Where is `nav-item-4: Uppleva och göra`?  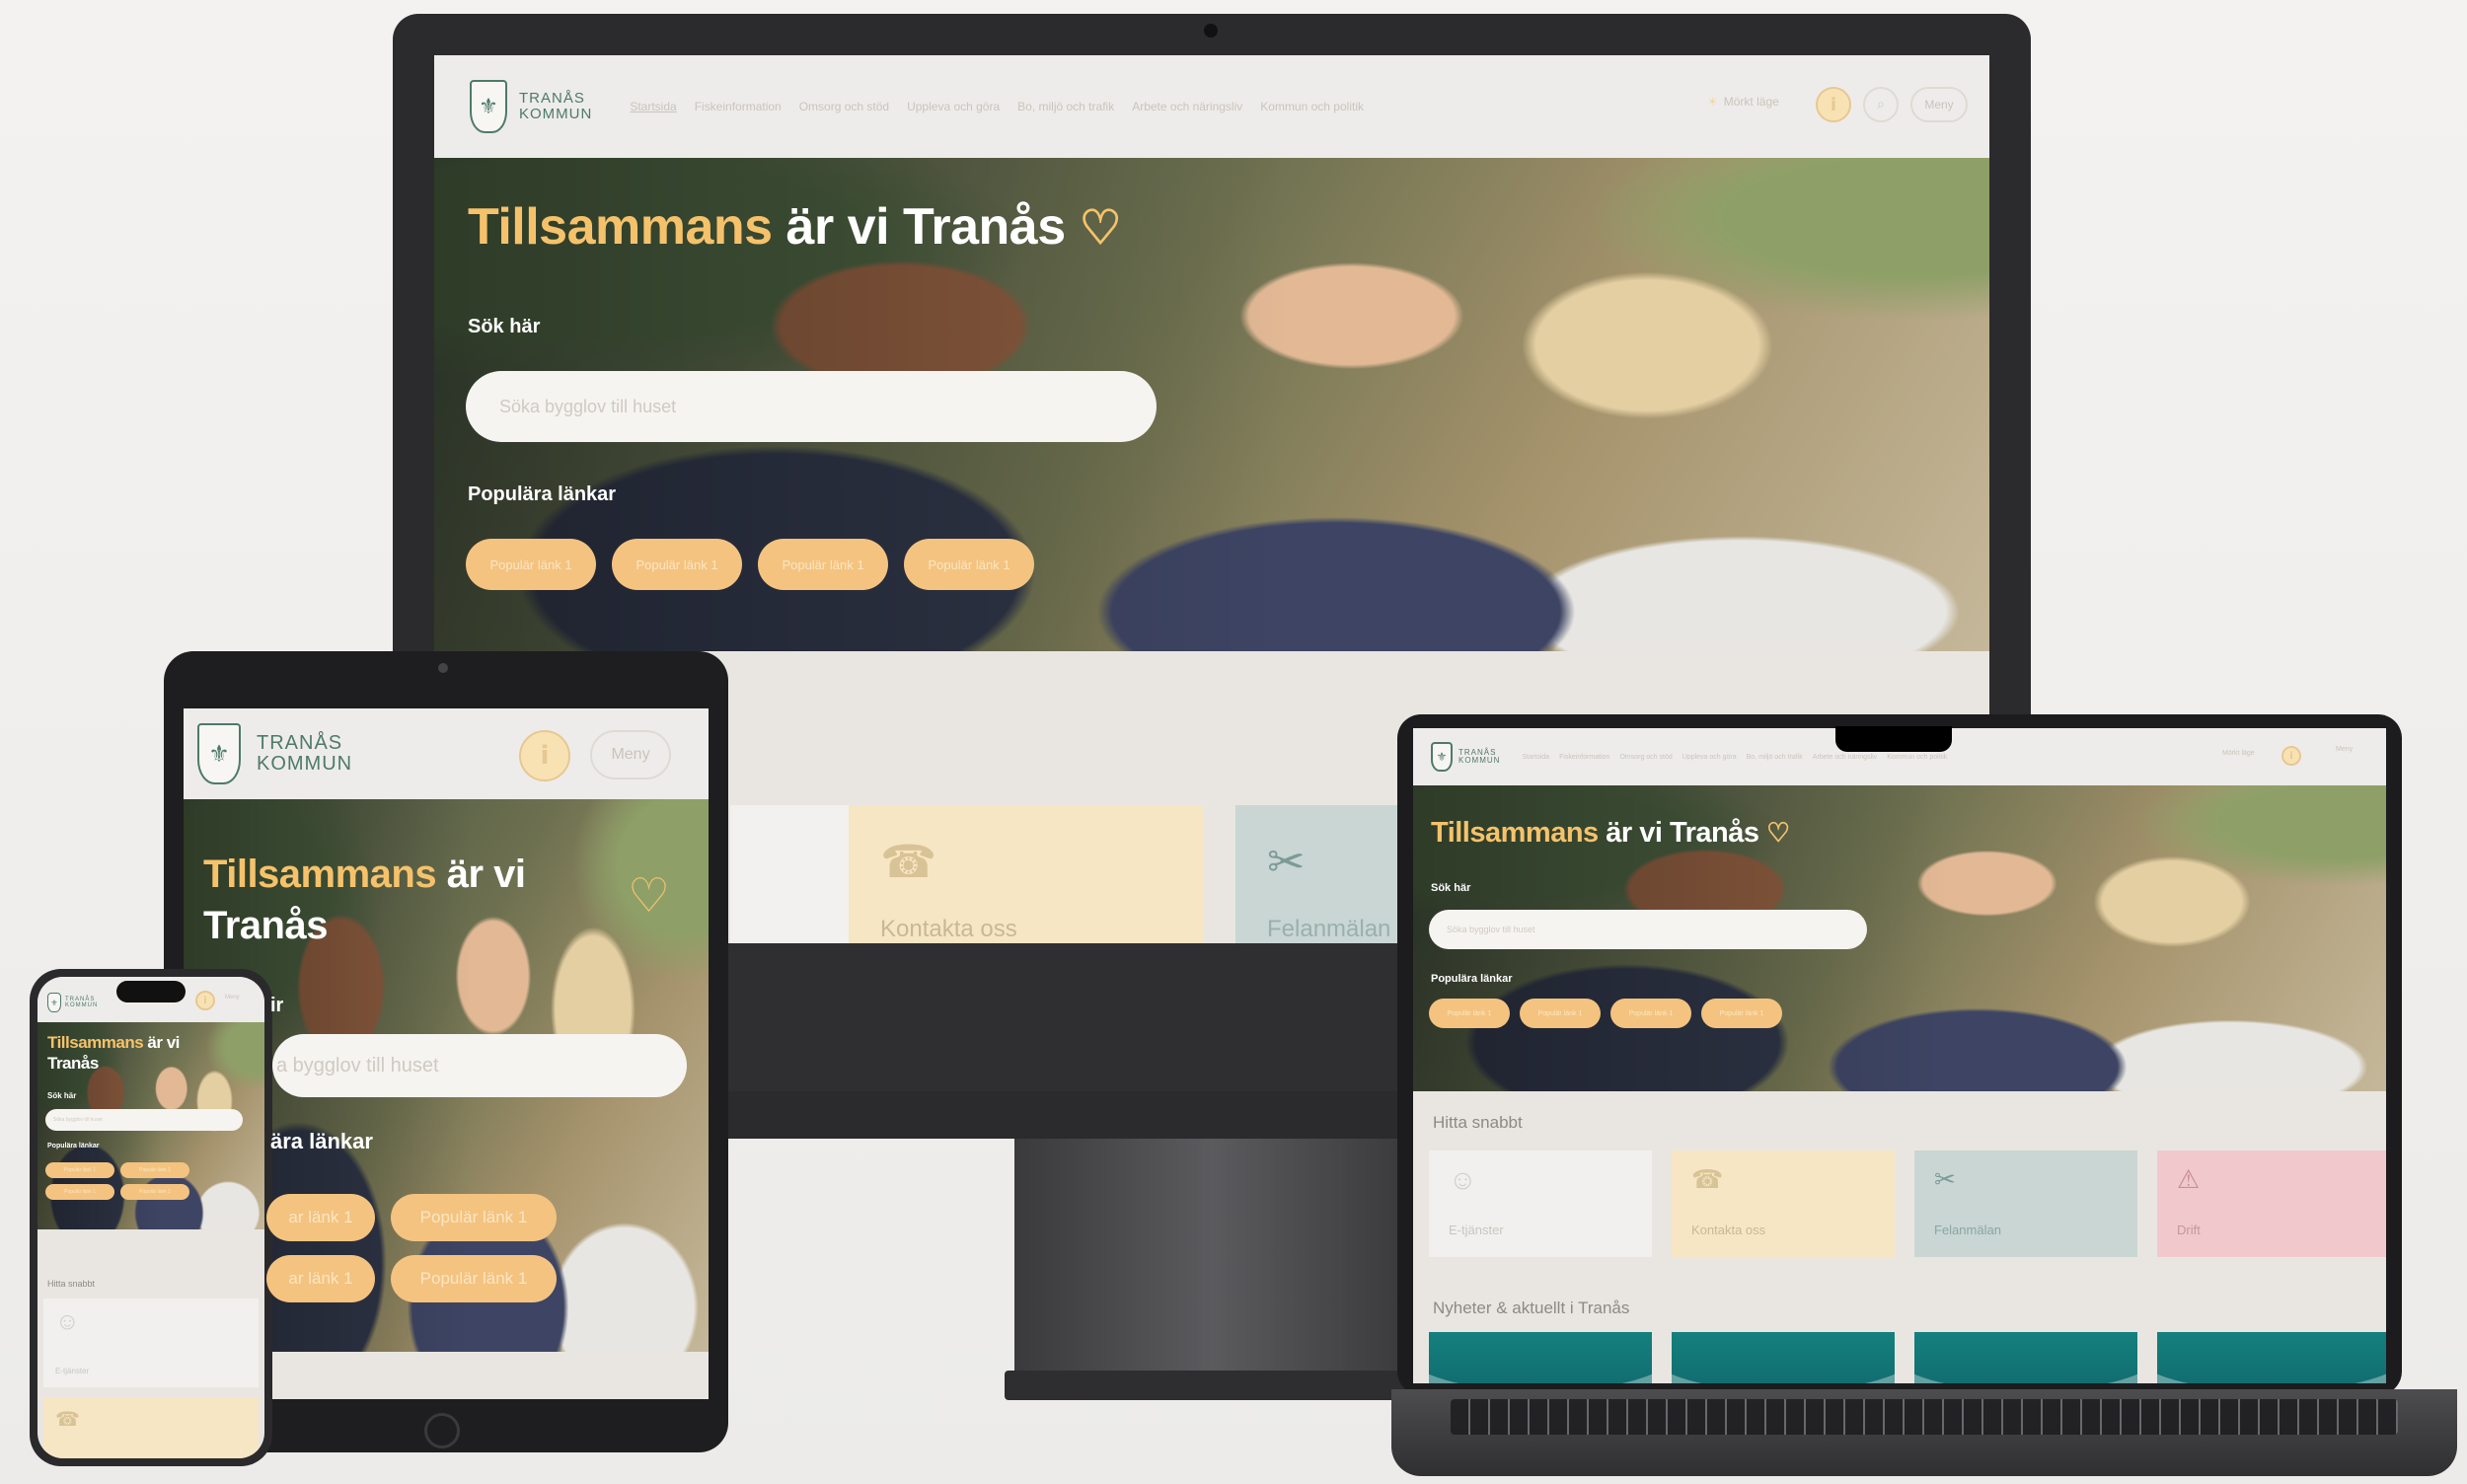 nav-item-4: Uppleva och göra is located at coordinates (953, 106).